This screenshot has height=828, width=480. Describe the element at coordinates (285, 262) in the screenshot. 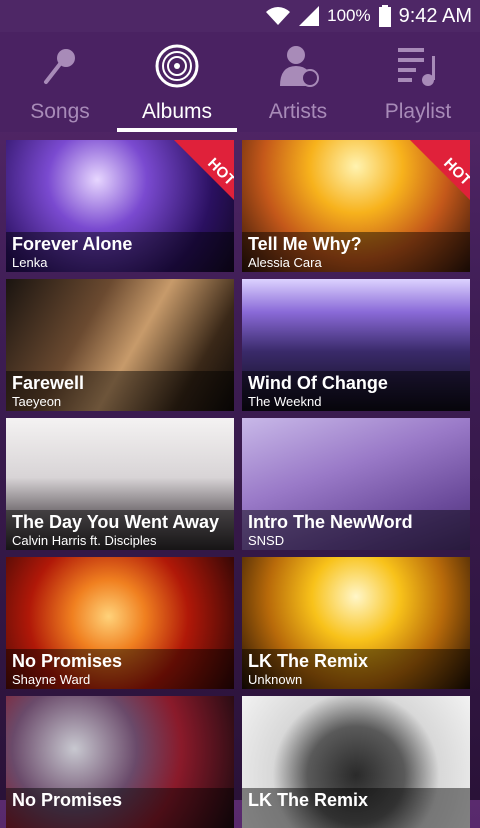

I see `album-artist: Alessia Cara` at that location.